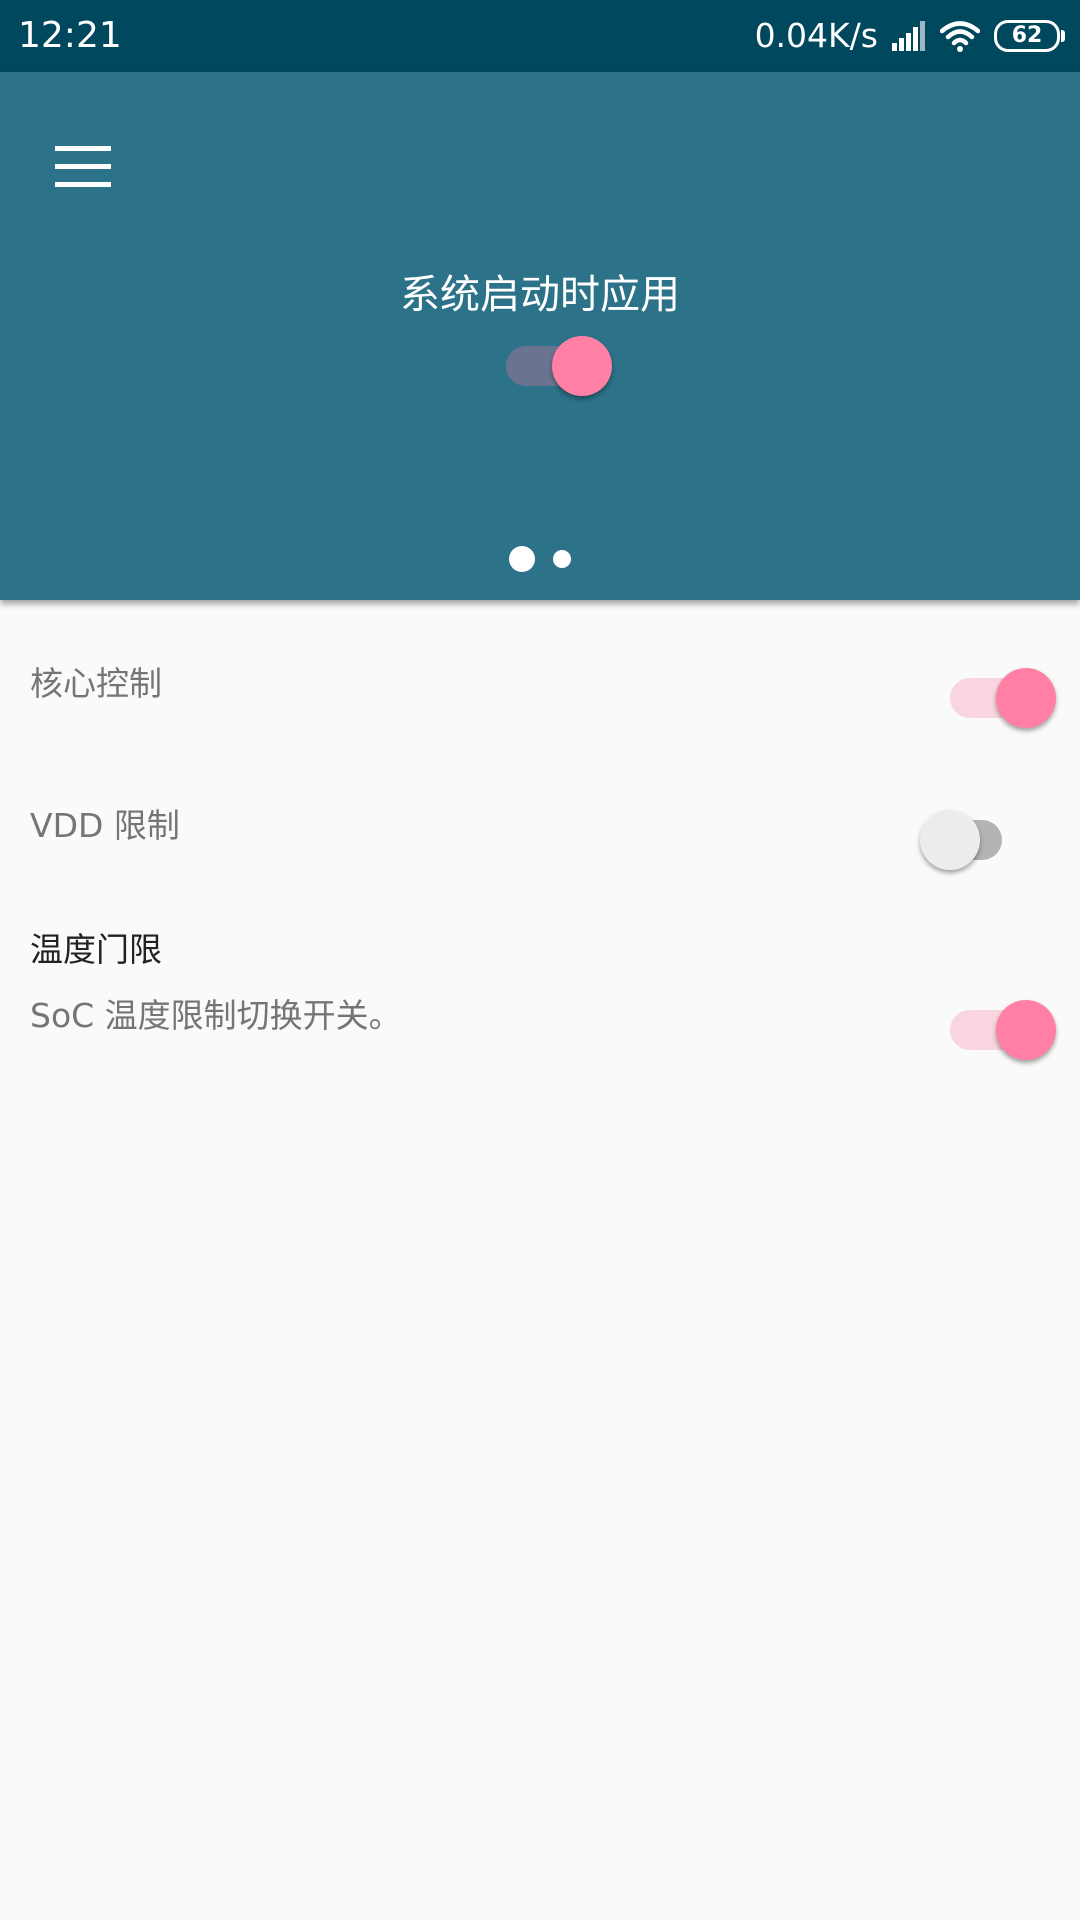 The height and width of the screenshot is (1920, 1080). I want to click on setting-title: VDD 限制, so click(105, 825).